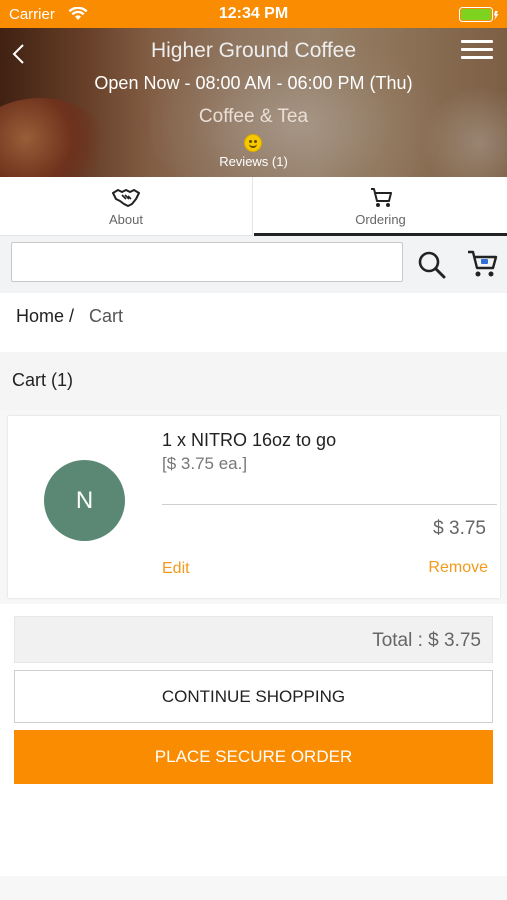  Describe the element at coordinates (459, 528) in the screenshot. I see `item-line-total: $ 3.75` at that location.